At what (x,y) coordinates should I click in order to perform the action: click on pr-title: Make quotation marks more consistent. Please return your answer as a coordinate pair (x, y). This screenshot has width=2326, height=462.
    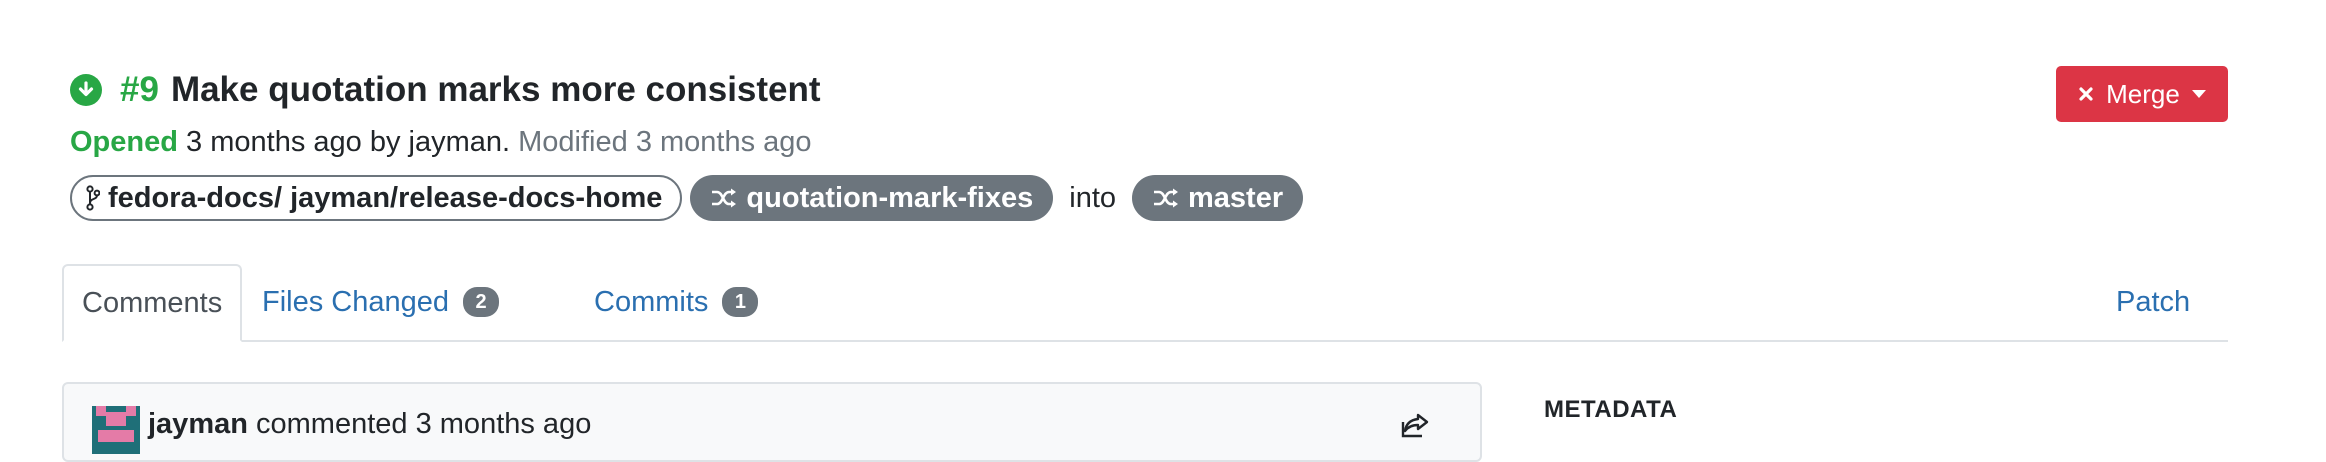
    Looking at the image, I should click on (495, 89).